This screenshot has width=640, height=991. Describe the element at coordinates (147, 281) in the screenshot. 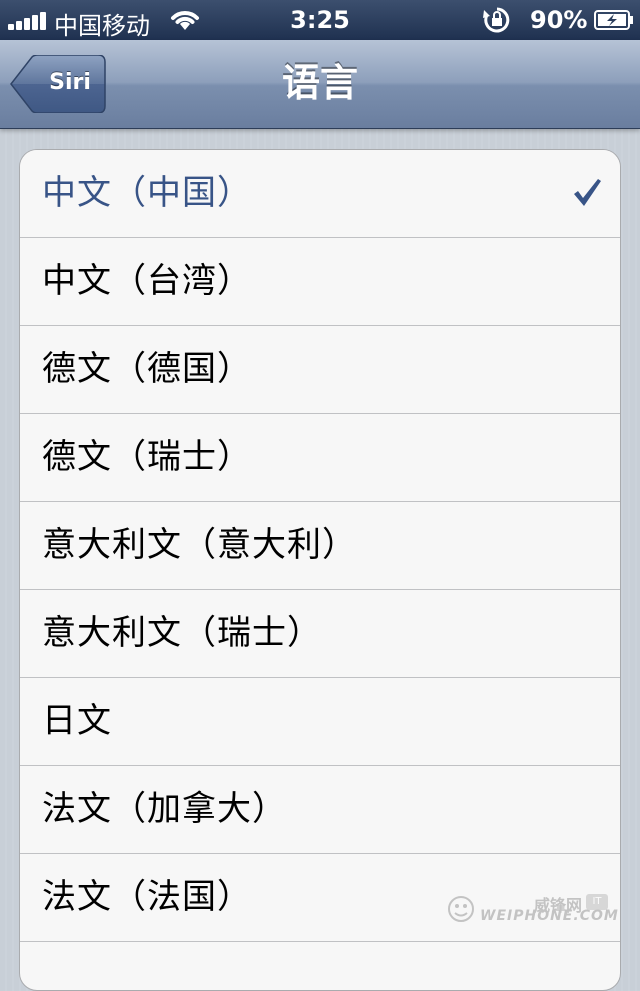

I see `language-label: 中文（台湾）` at that location.